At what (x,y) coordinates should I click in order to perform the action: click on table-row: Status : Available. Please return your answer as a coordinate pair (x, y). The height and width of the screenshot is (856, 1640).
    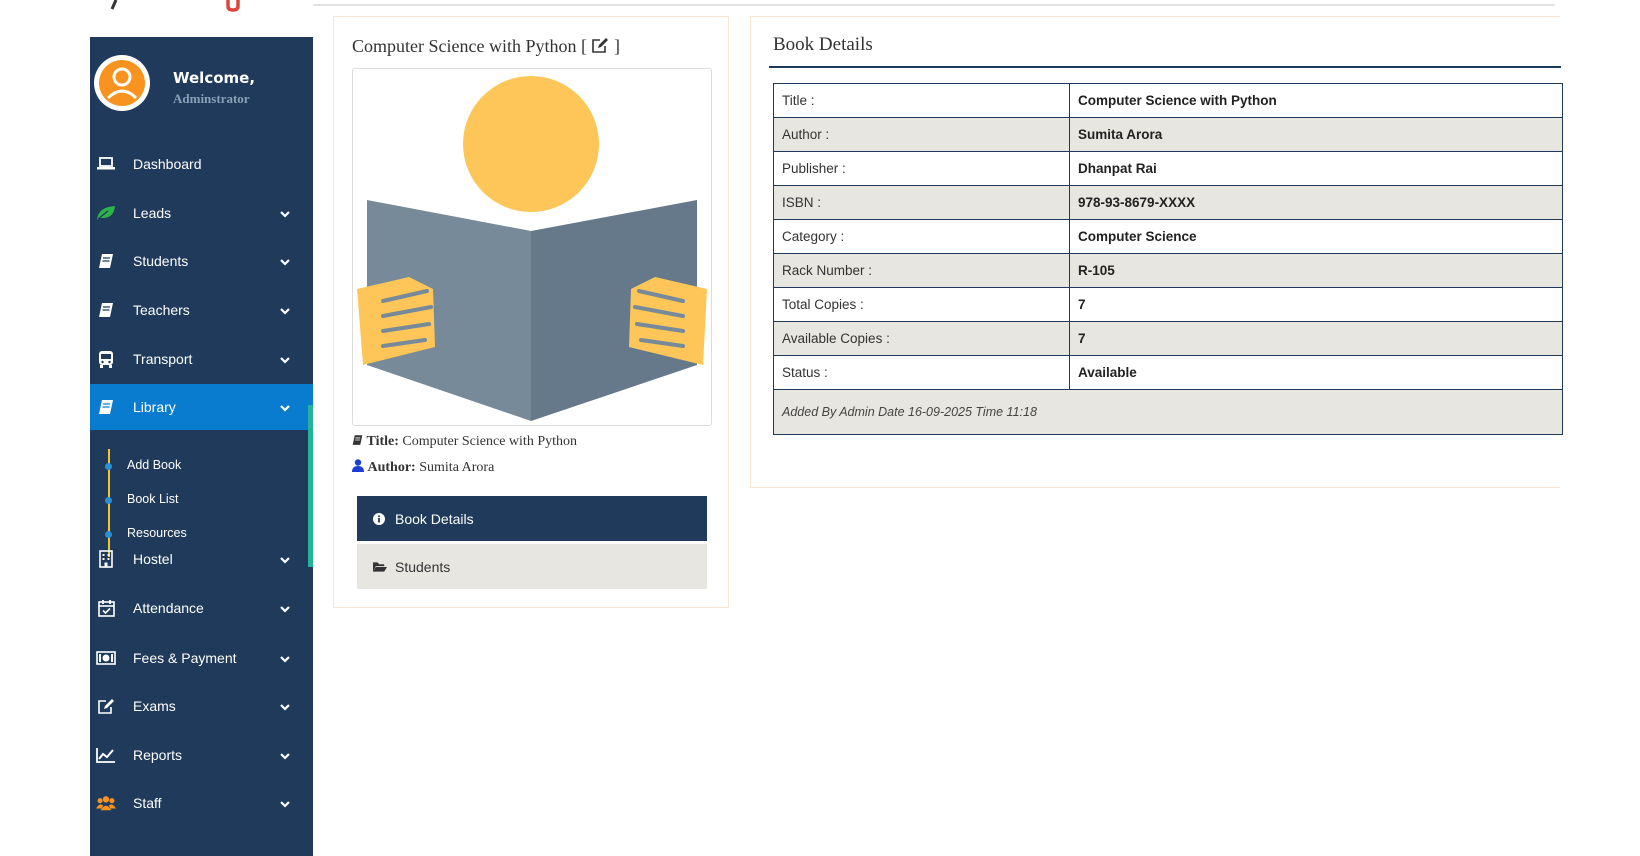
    Looking at the image, I should click on (1168, 372).